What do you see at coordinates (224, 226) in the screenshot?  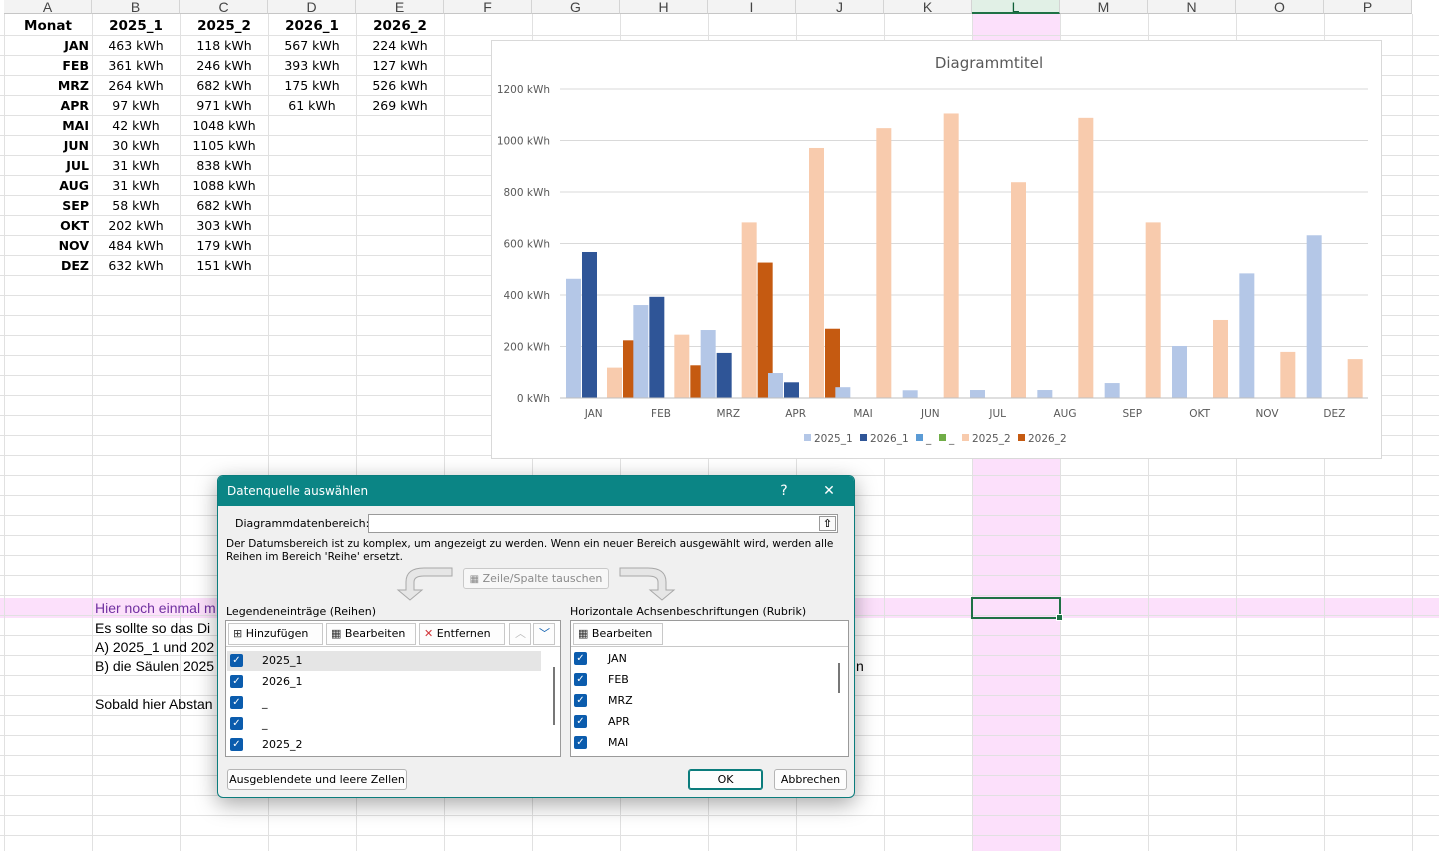 I see `value-cell: 303 kWh` at bounding box center [224, 226].